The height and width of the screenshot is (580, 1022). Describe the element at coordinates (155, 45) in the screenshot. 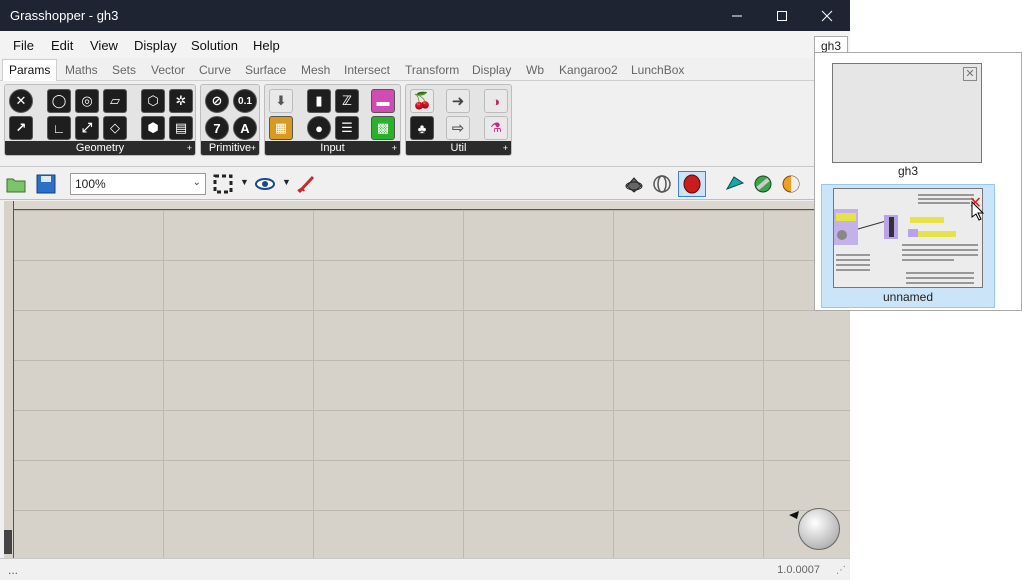

I see `menu-display: Display` at that location.